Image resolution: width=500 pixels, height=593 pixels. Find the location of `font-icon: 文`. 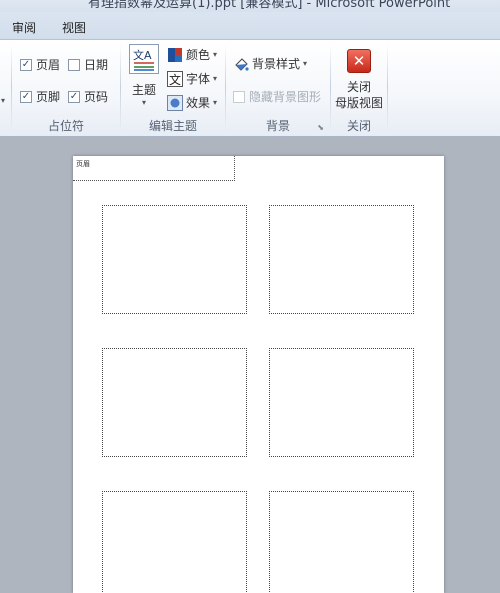

font-icon: 文 is located at coordinates (175, 78).